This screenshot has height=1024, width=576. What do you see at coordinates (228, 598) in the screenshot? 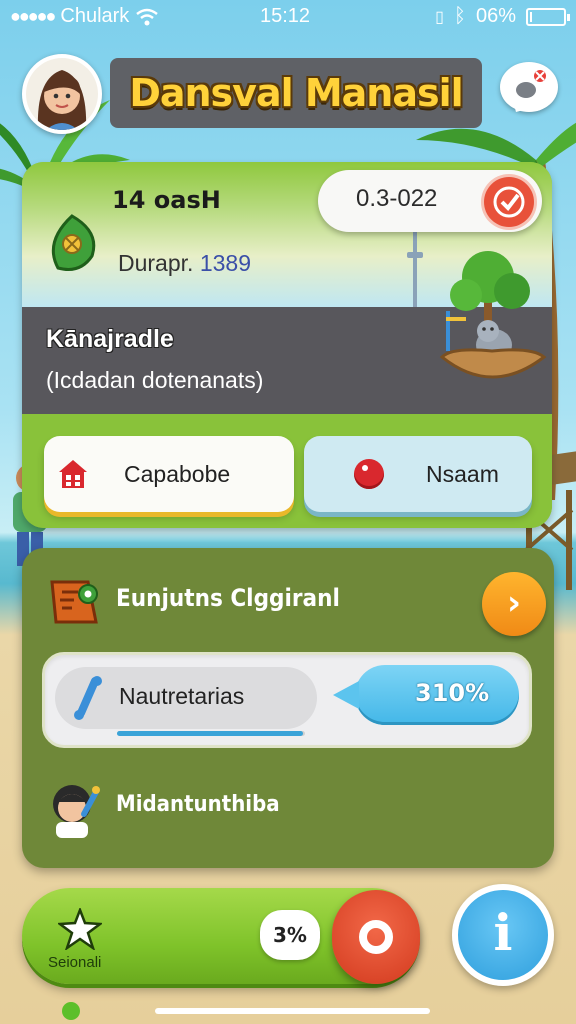
I see `mission-label: Eunjutns Clggiranl` at bounding box center [228, 598].